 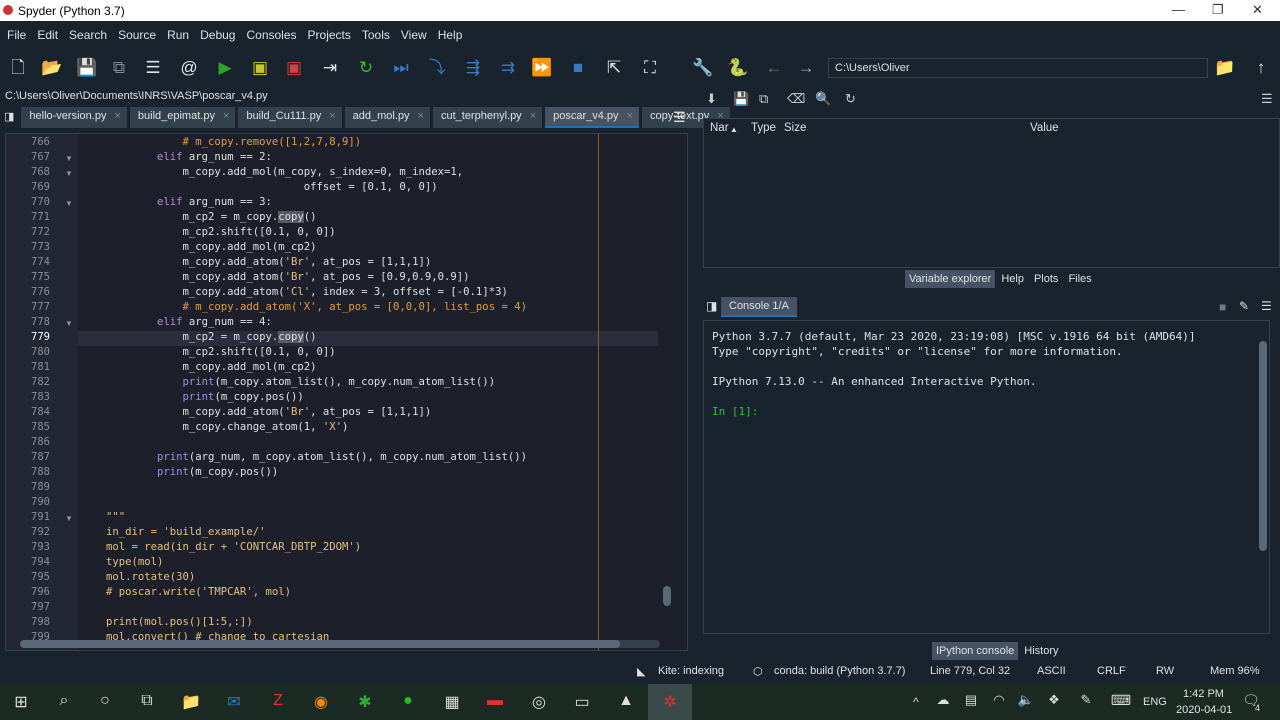 I want to click on editor-vertical-scrollbar, so click(x=667, y=392).